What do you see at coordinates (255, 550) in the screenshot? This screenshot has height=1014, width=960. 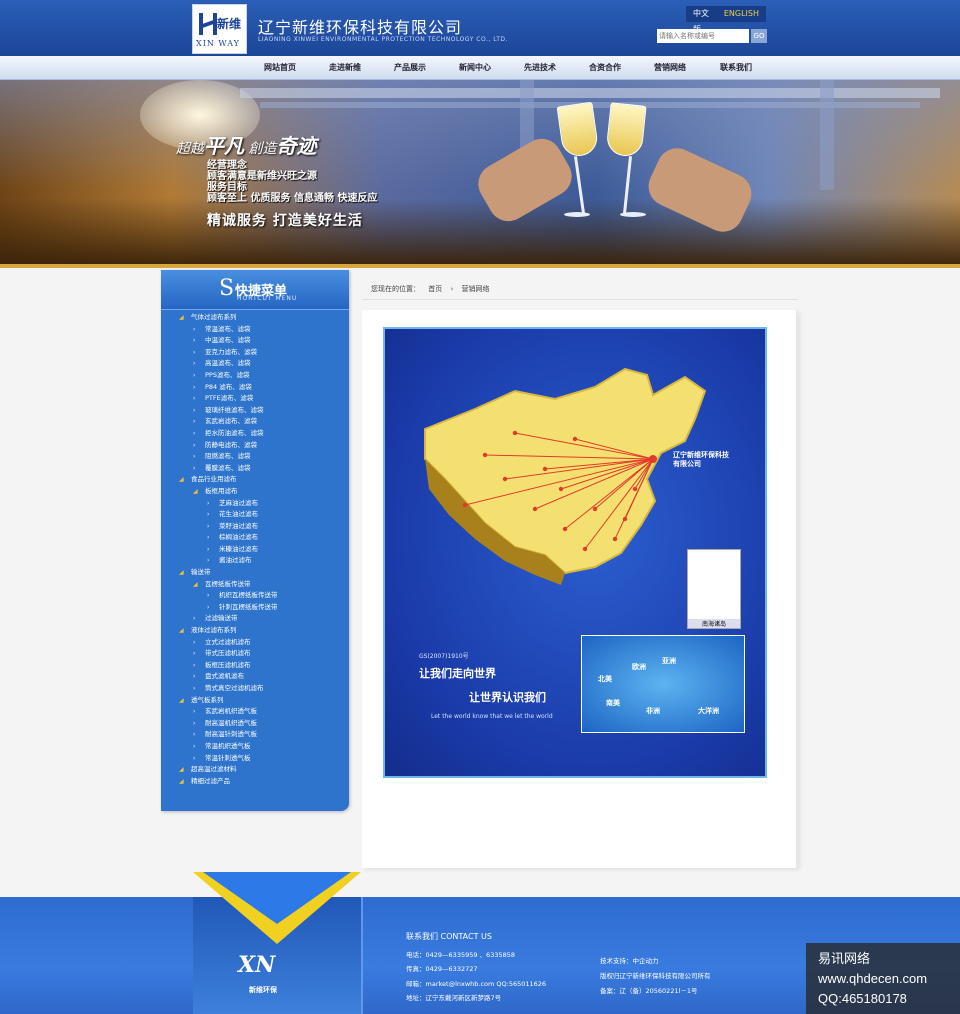 I see `menu-item: › 米糠油过滤布` at bounding box center [255, 550].